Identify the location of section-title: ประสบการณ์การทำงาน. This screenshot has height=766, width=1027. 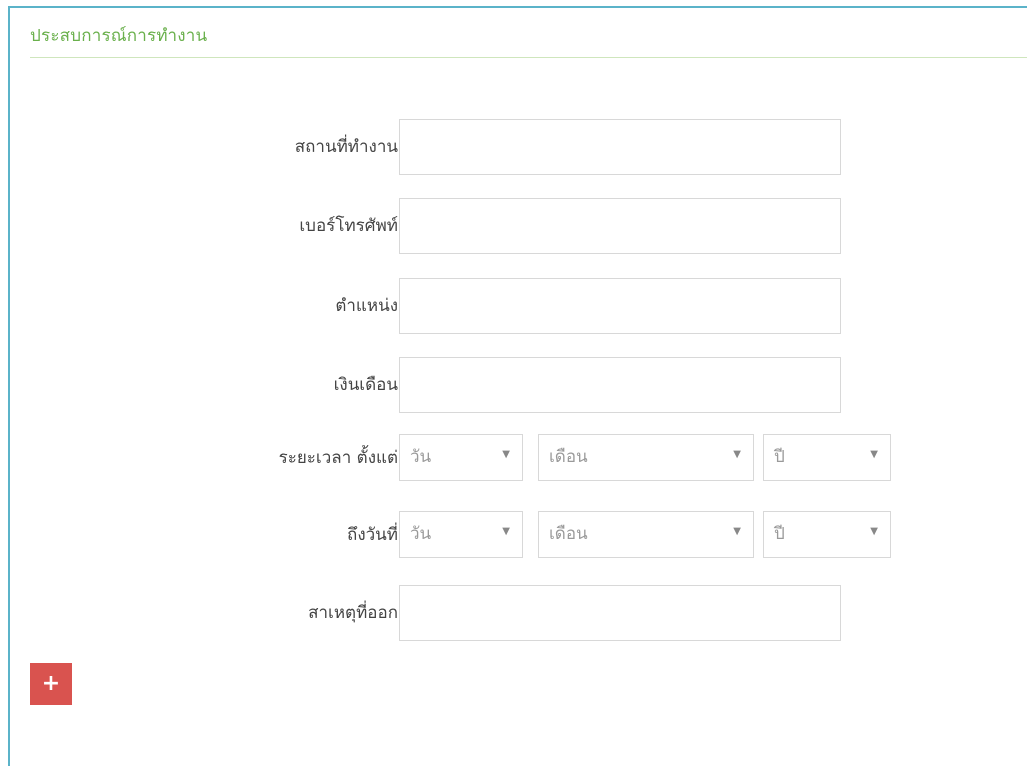
(119, 36).